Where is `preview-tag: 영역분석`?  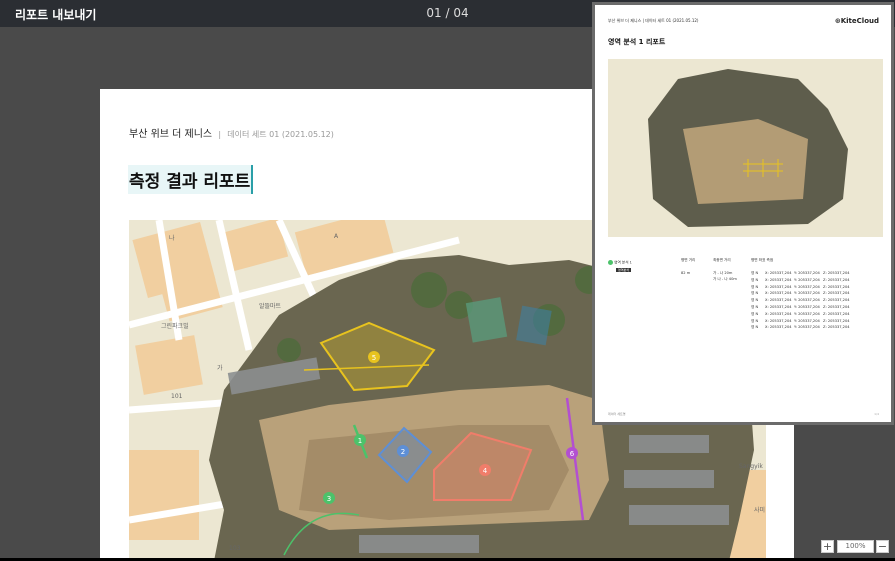 preview-tag: 영역분석 is located at coordinates (624, 270).